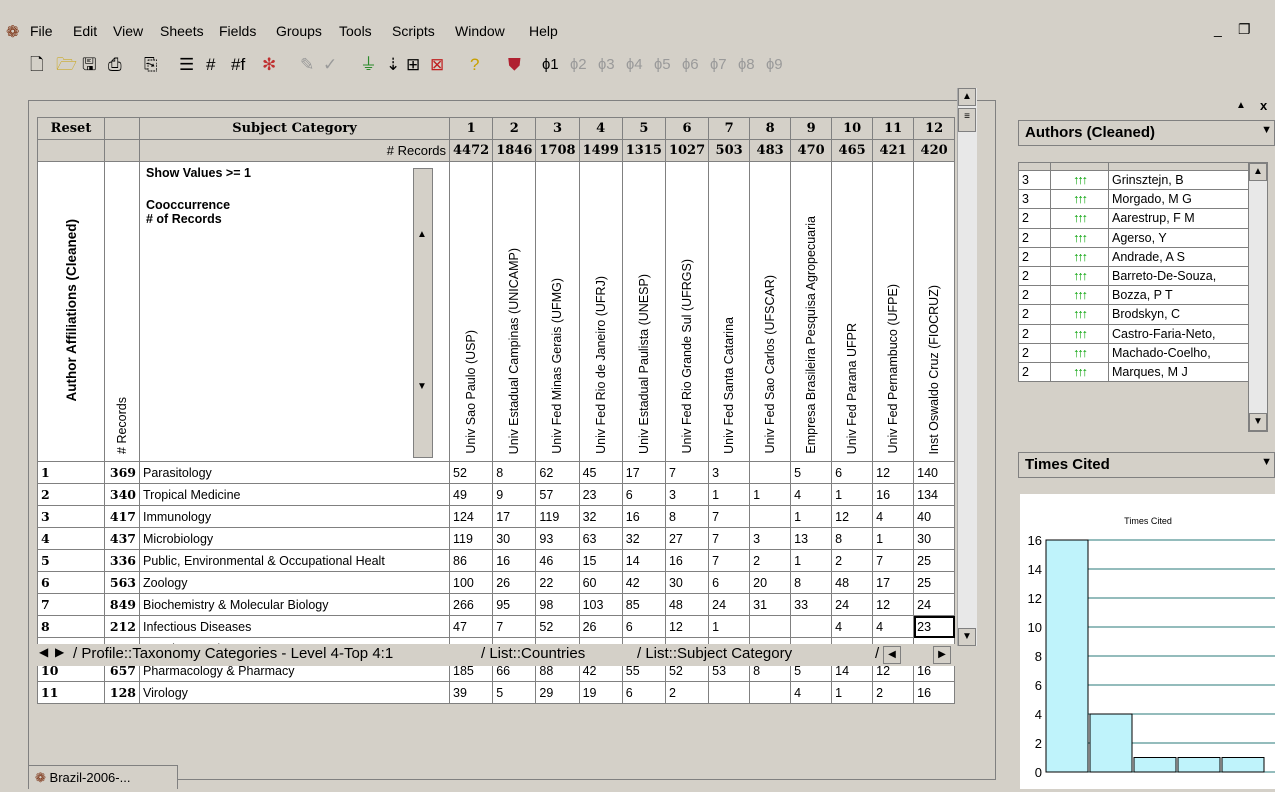 The height and width of the screenshot is (792, 1275). I want to click on matrix-cell: 98, so click(557, 604).